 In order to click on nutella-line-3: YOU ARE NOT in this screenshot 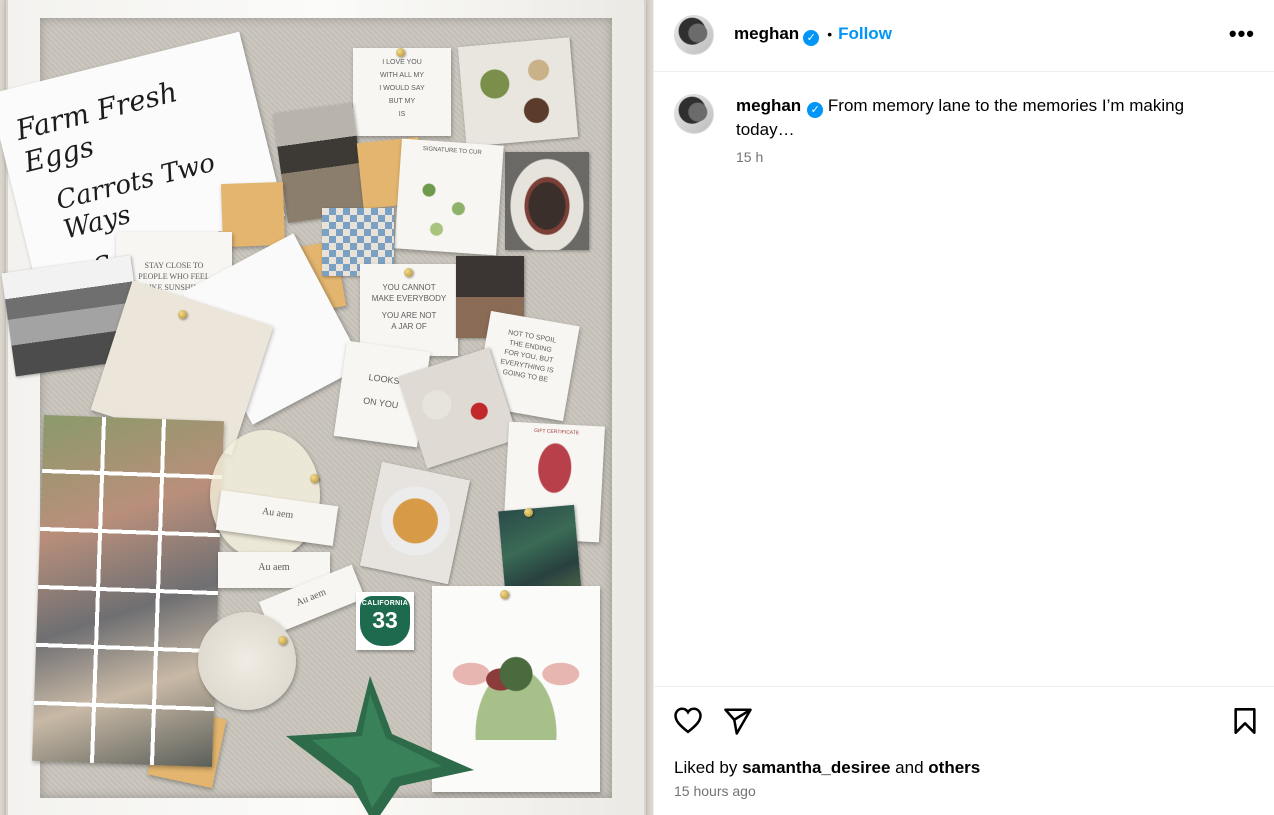, I will do `click(409, 315)`.